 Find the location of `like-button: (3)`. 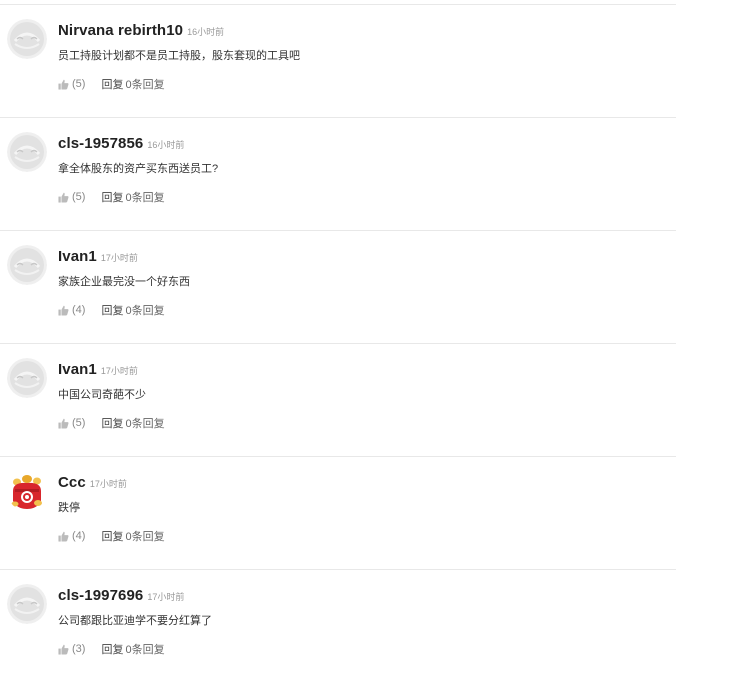

like-button: (3) is located at coordinates (71, 649).